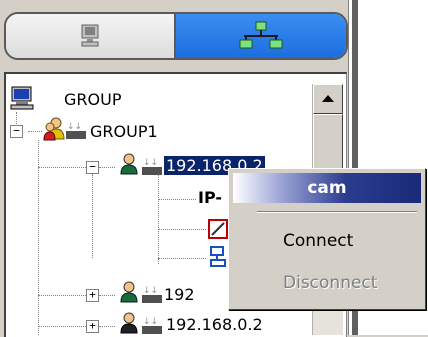 The width and height of the screenshot is (428, 337). What do you see at coordinates (92, 99) in the screenshot?
I see `tree-root-label: GROUP` at bounding box center [92, 99].